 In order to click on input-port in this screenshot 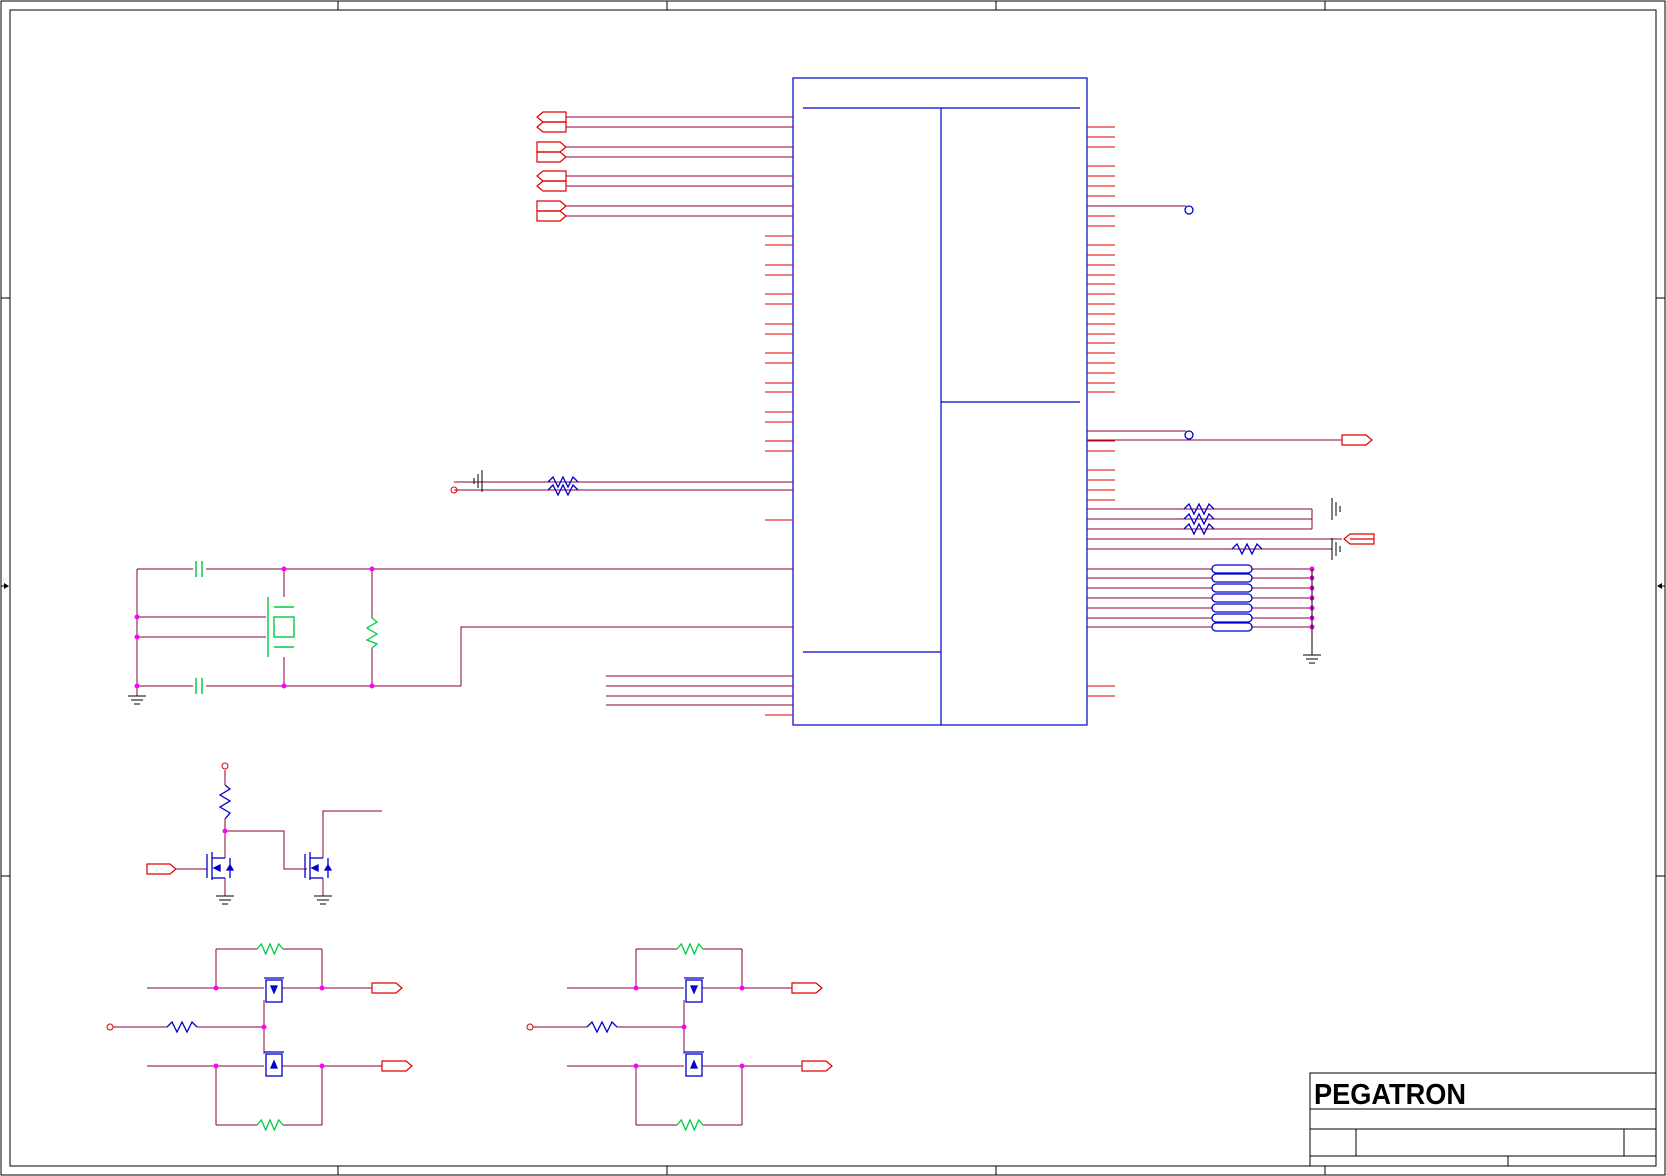, I will do `click(161, 869)`.